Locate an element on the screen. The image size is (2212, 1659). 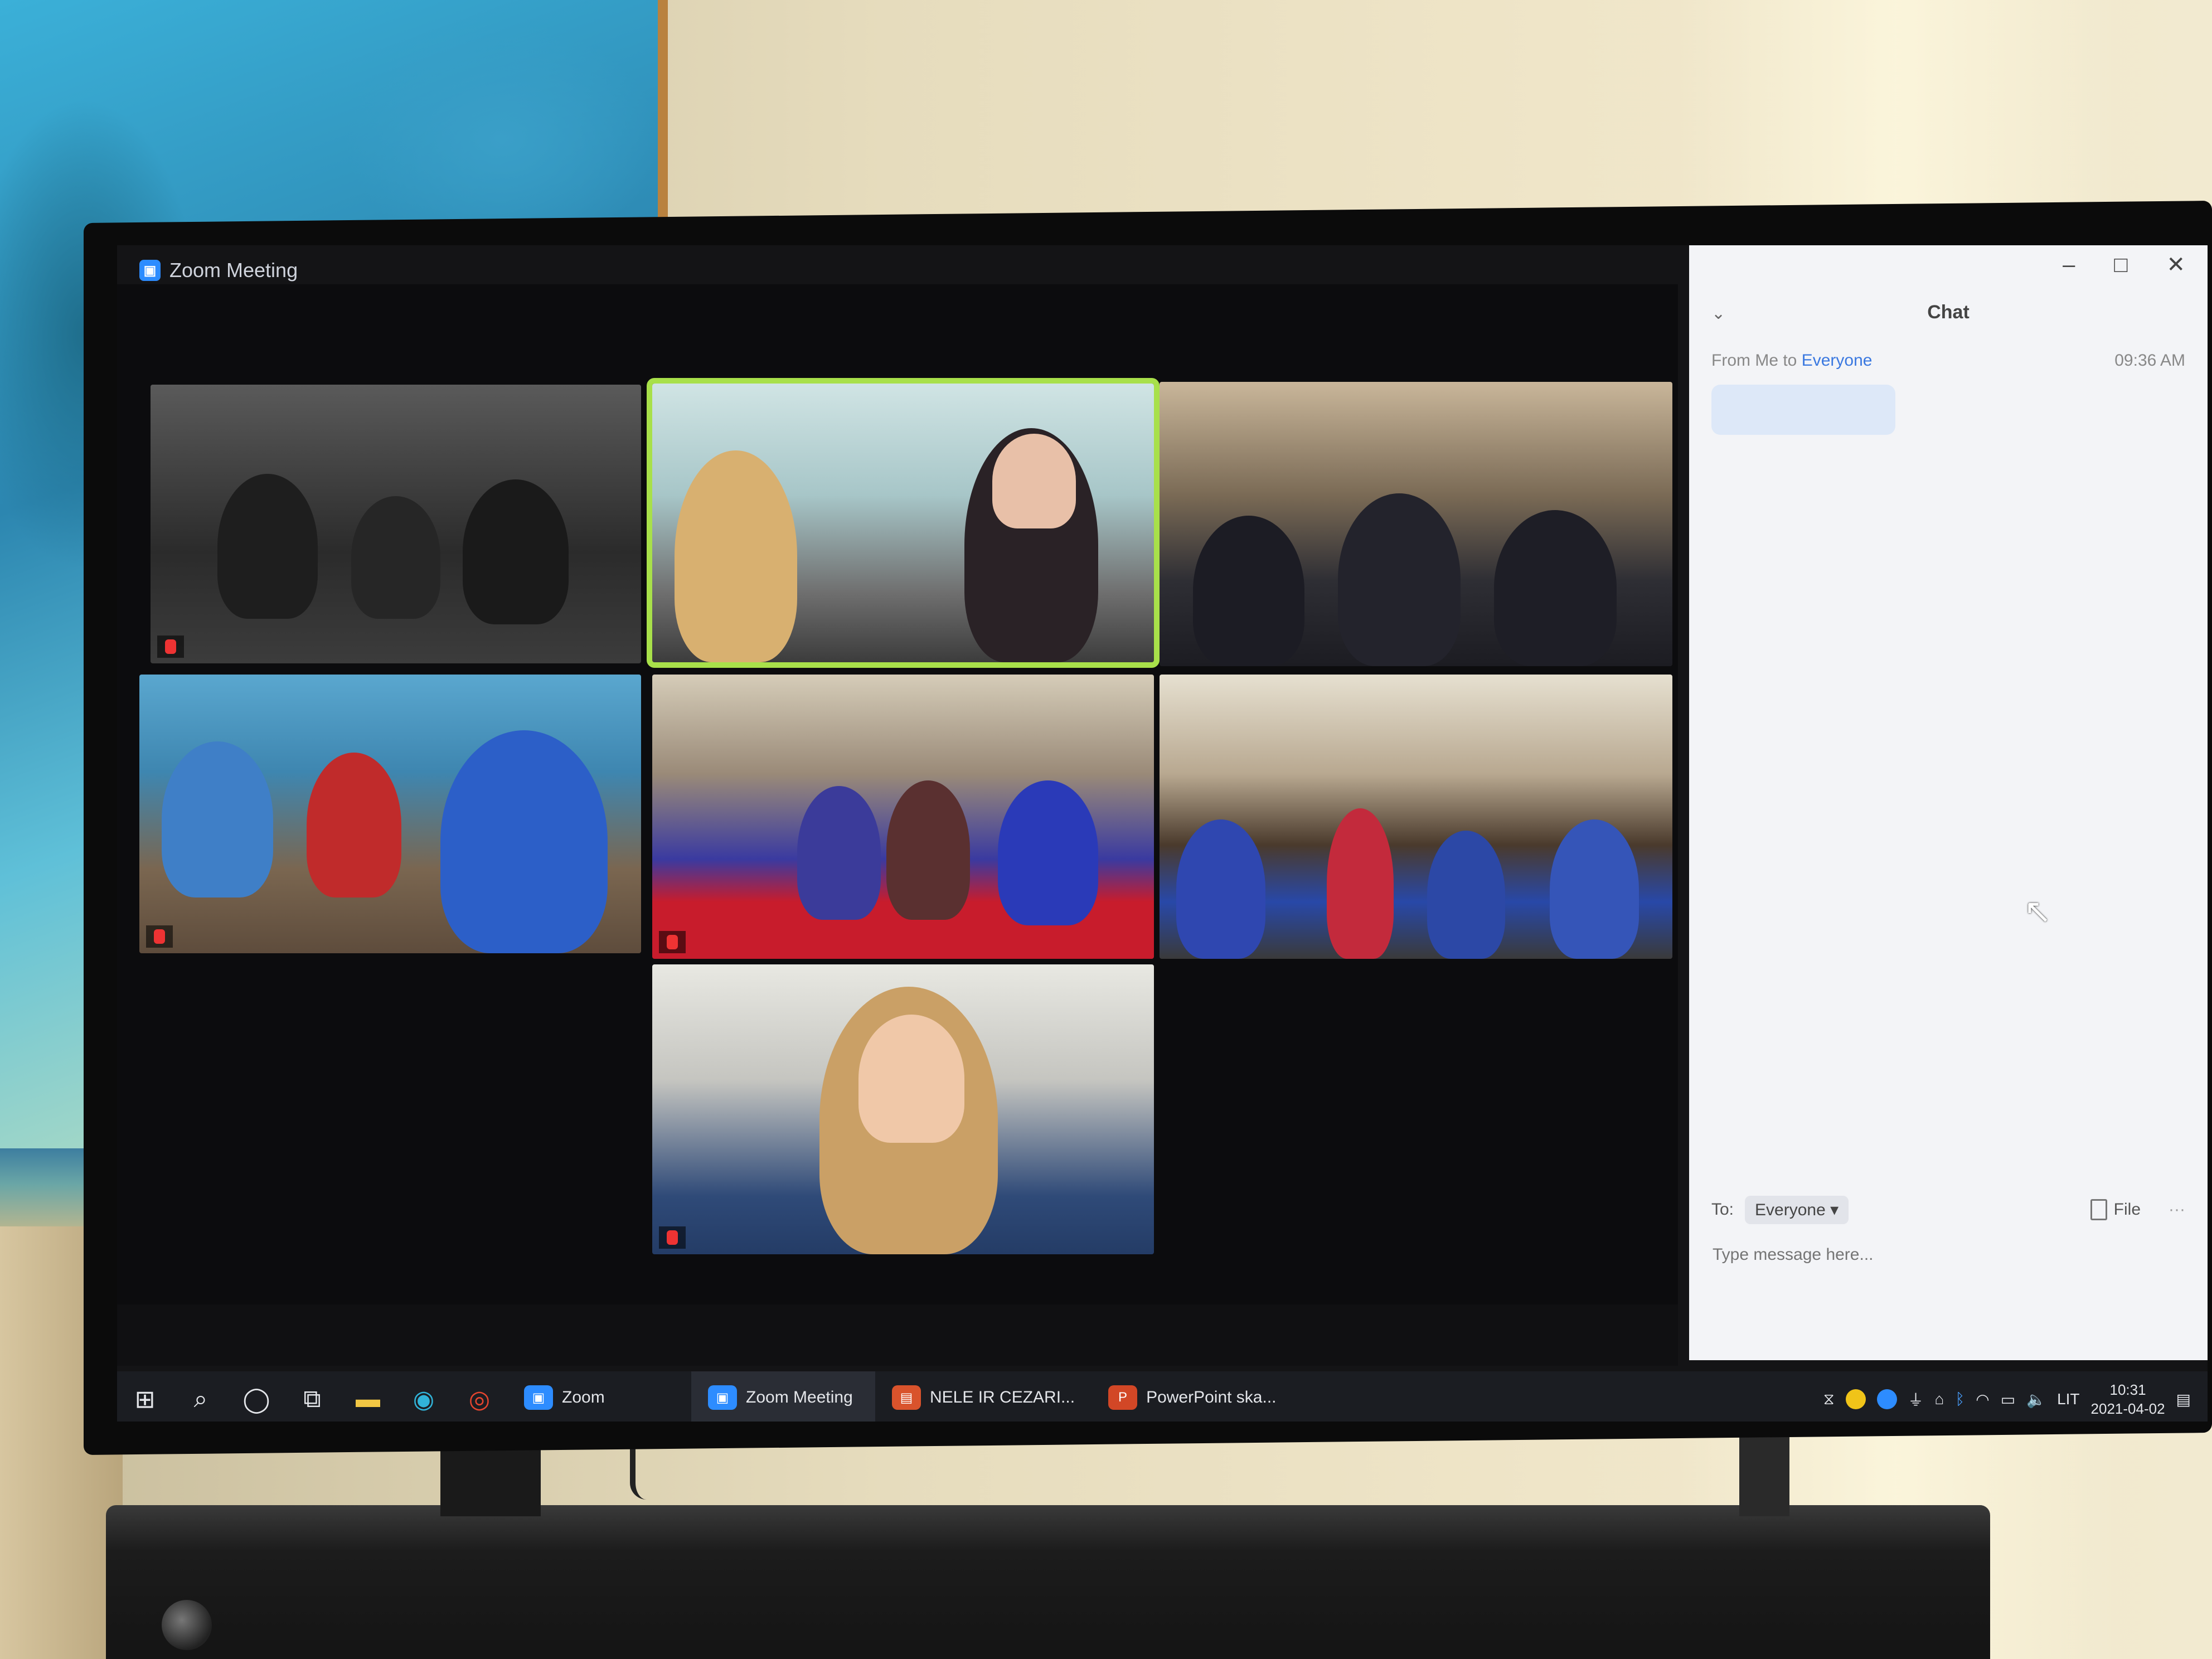
windows-start-icon: ⊞ is located at coordinates (145, 1396).